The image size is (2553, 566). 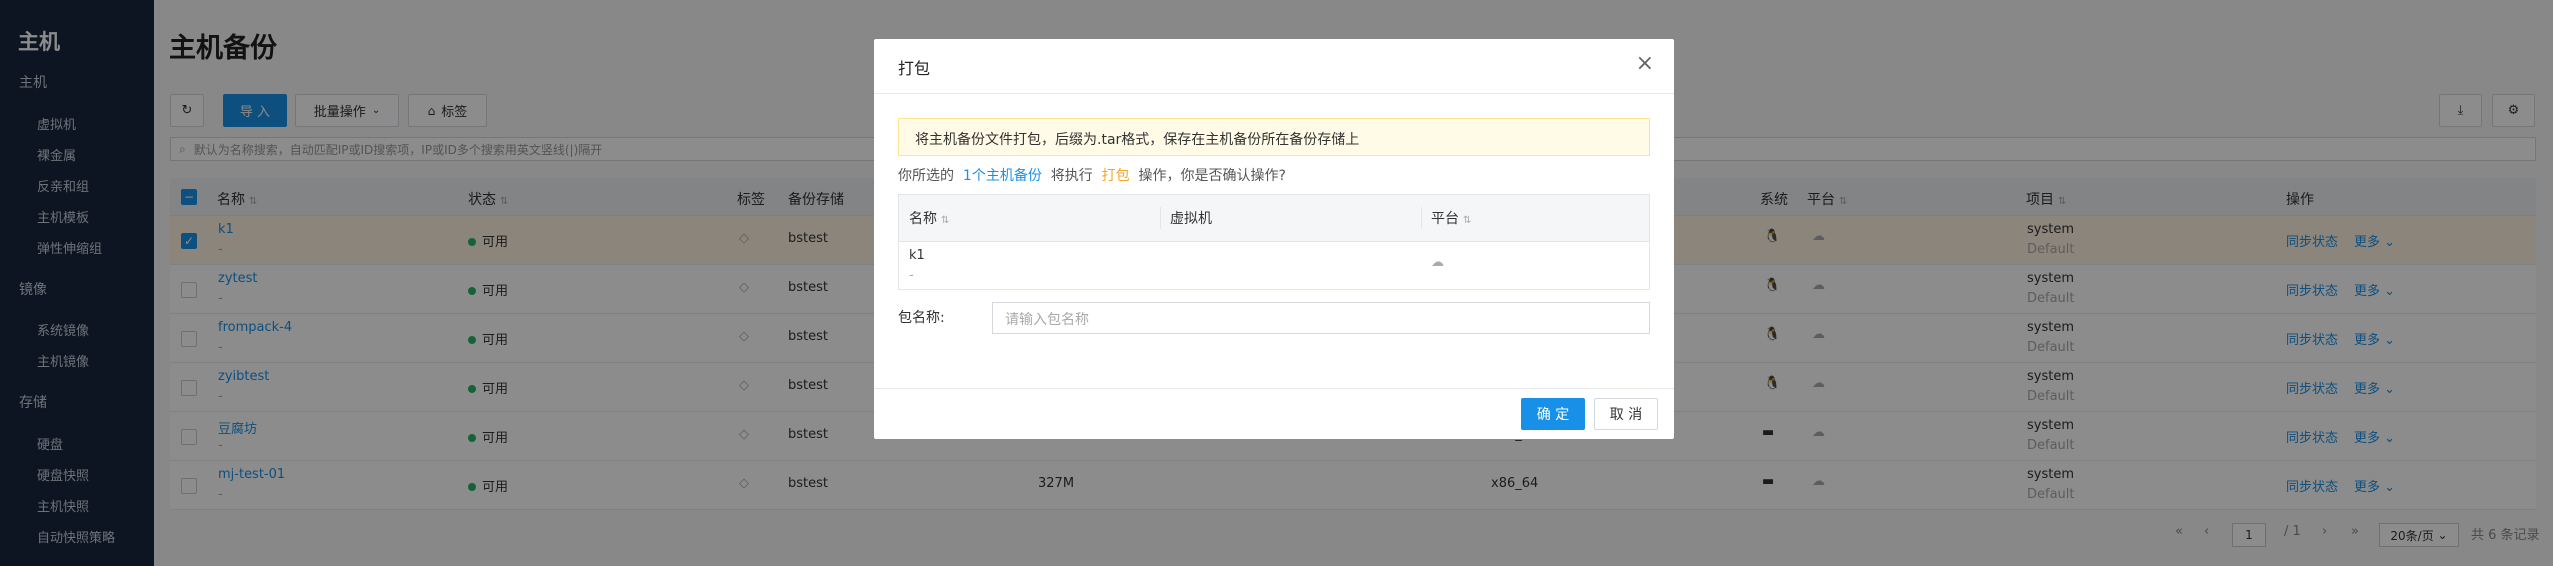 What do you see at coordinates (1645, 63) in the screenshot?
I see `close-icon: ×` at bounding box center [1645, 63].